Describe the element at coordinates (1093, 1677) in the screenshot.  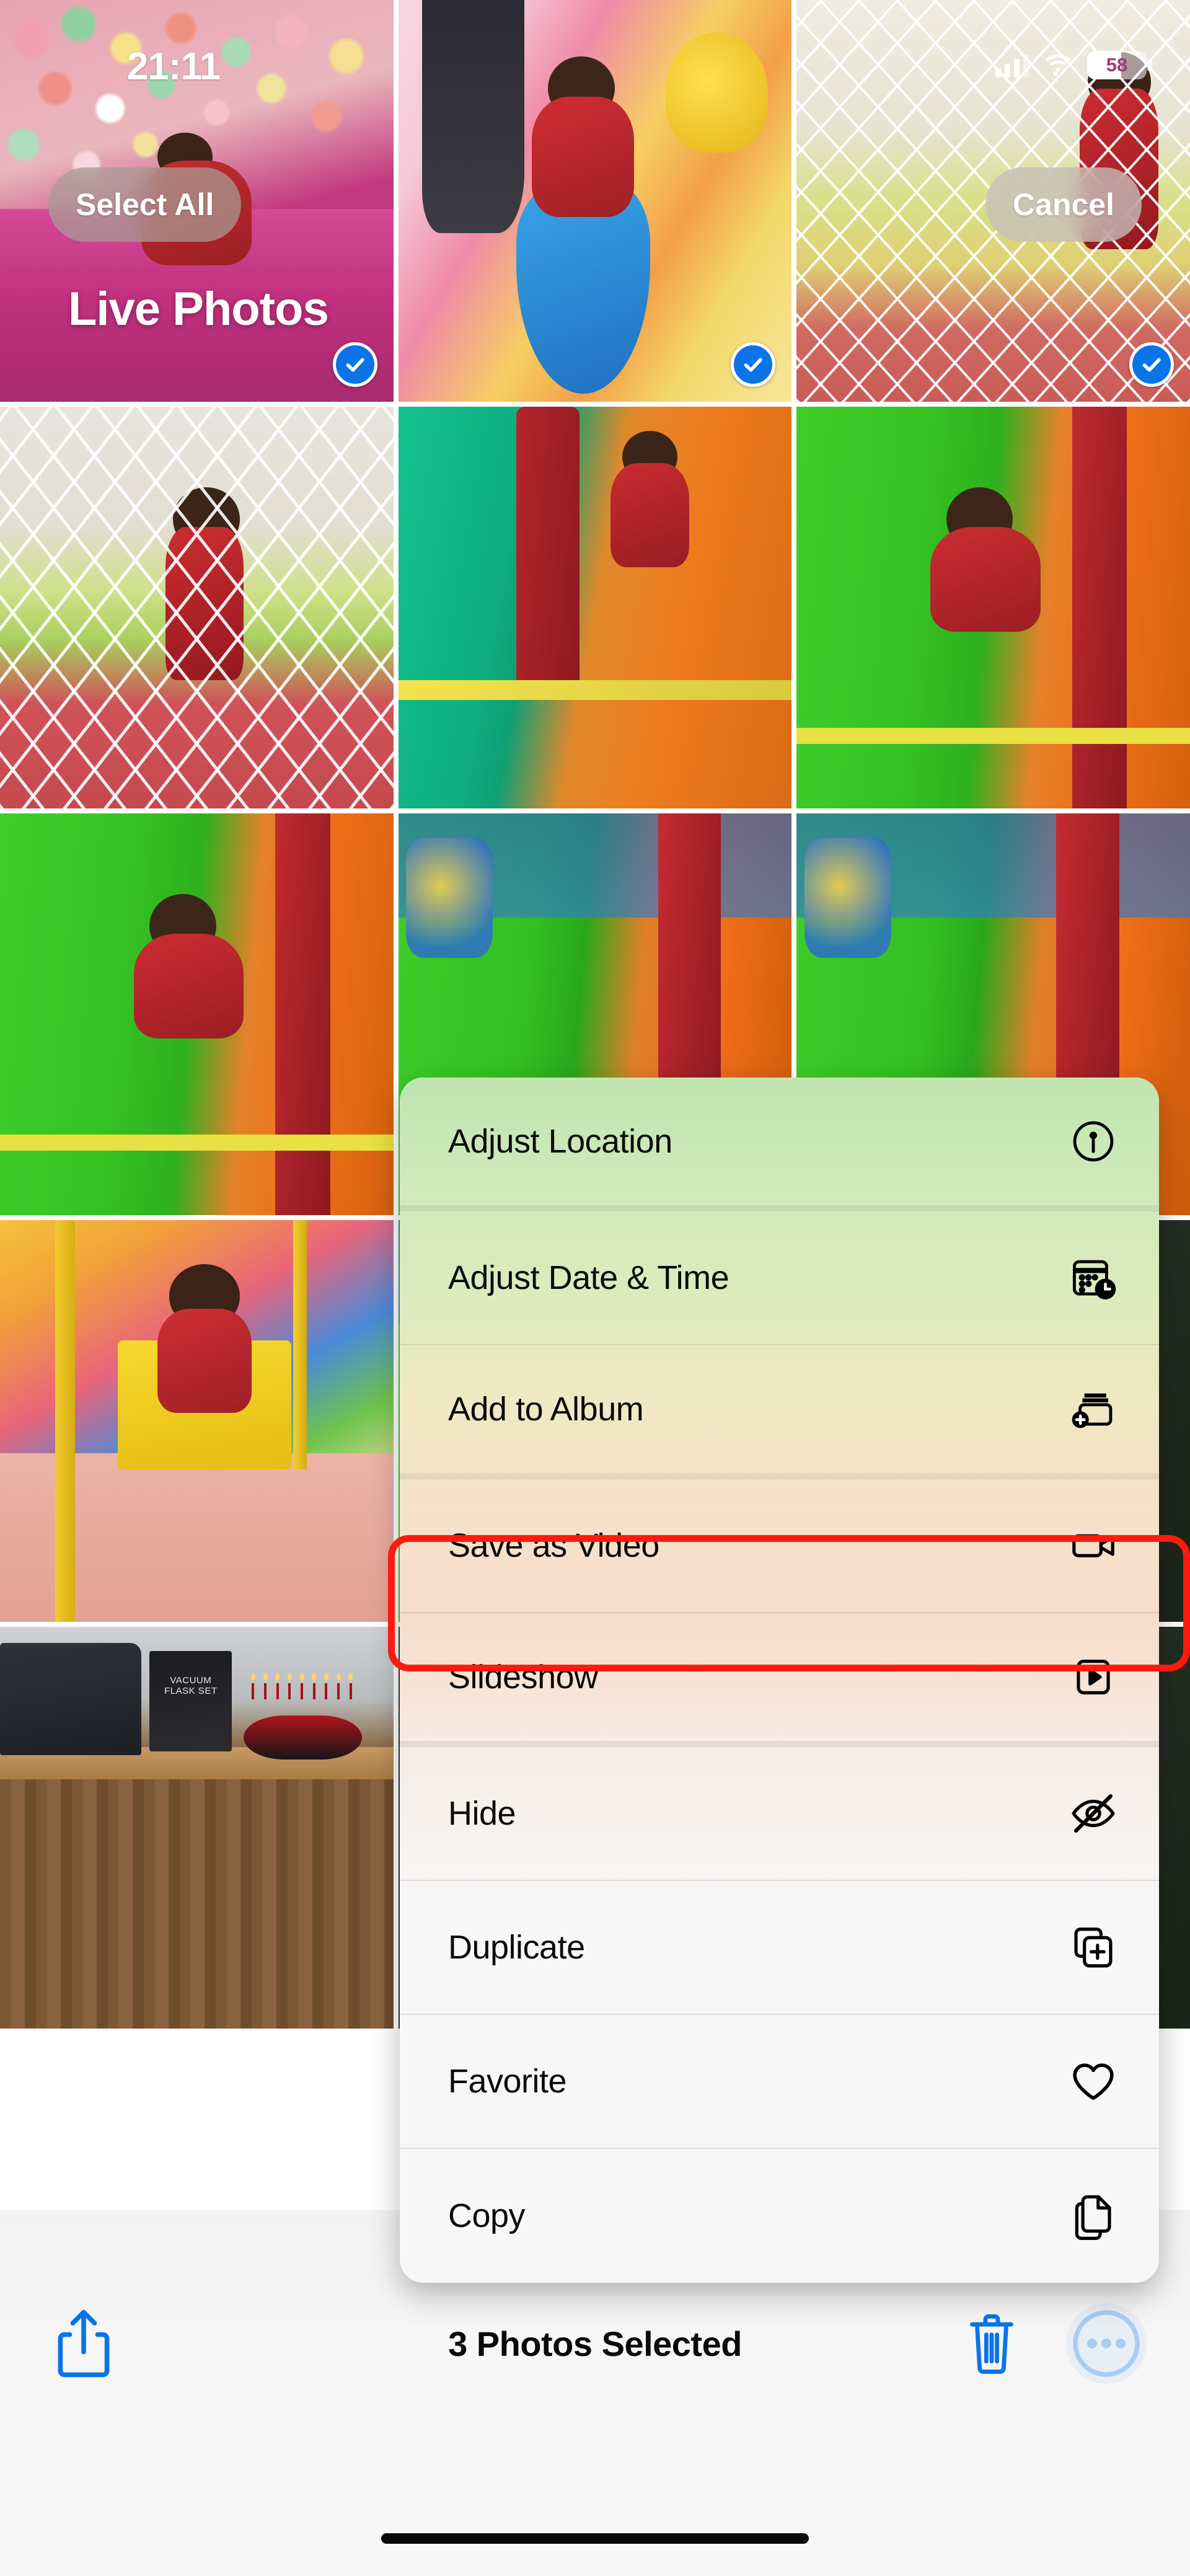
I see `play-rect-icon` at that location.